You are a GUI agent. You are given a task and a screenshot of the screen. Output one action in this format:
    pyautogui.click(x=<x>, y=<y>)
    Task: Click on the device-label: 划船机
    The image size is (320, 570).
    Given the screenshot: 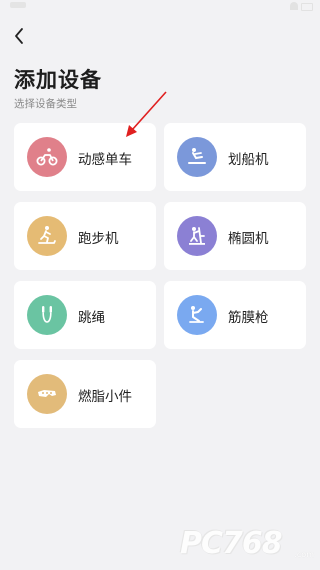 What is the action you would take?
    pyautogui.click(x=248, y=160)
    